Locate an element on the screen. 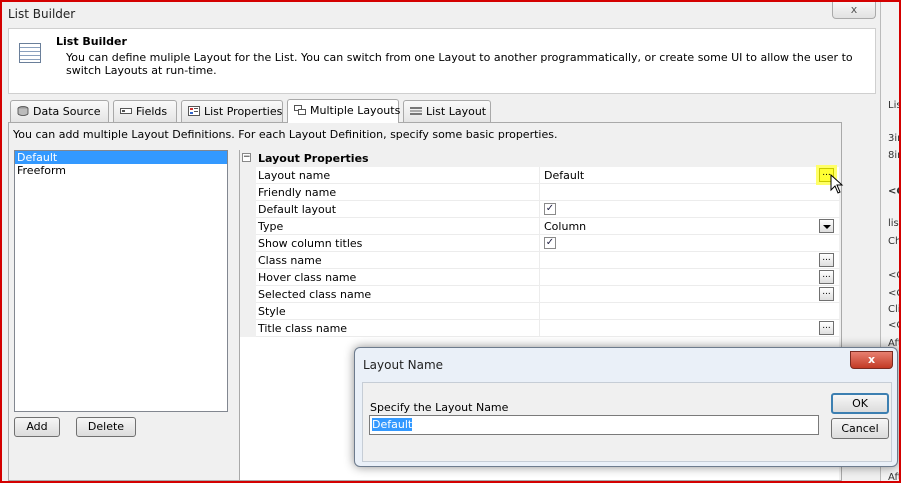  property-row-show-column-titles: Show column titles ✓ is located at coordinates (548, 243).